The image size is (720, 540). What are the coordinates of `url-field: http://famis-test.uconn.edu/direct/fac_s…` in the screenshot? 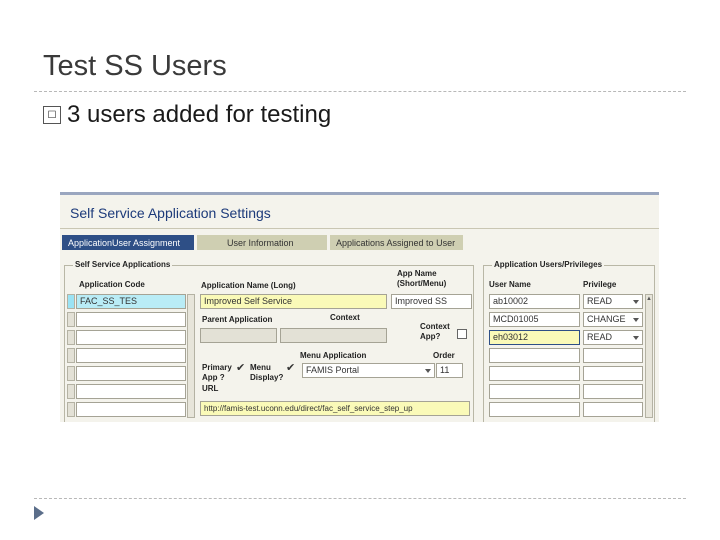 It's located at (335, 408).